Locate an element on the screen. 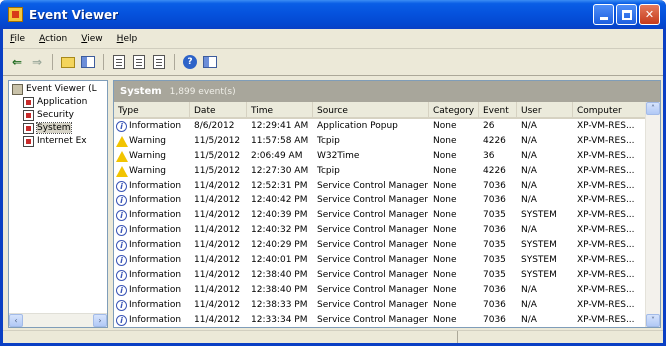  title-bar: Event Viewer ✕ is located at coordinates (333, 14).